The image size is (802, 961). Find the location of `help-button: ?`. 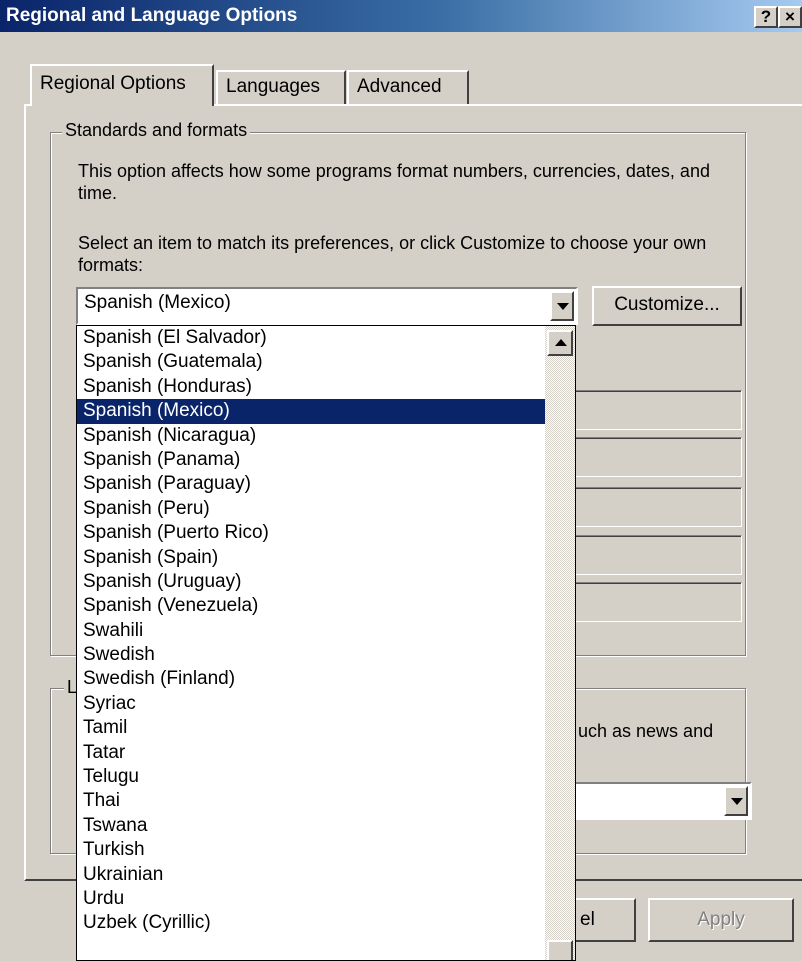

help-button: ? is located at coordinates (766, 17).